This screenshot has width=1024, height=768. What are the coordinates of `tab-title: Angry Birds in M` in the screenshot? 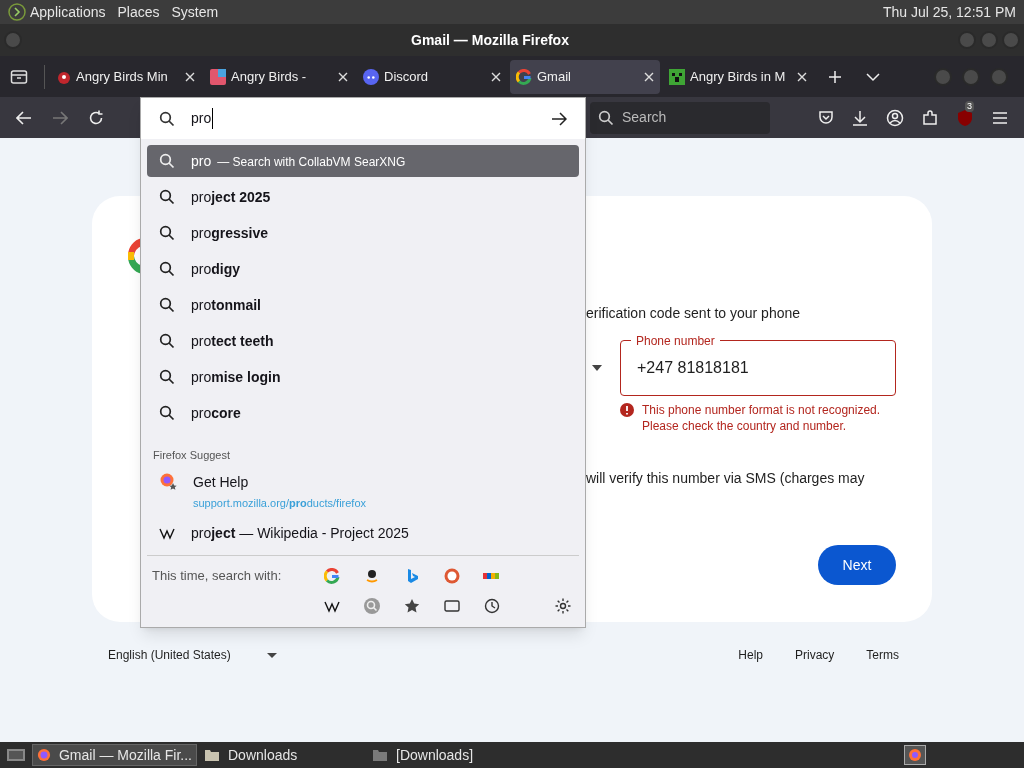 It's located at (738, 76).